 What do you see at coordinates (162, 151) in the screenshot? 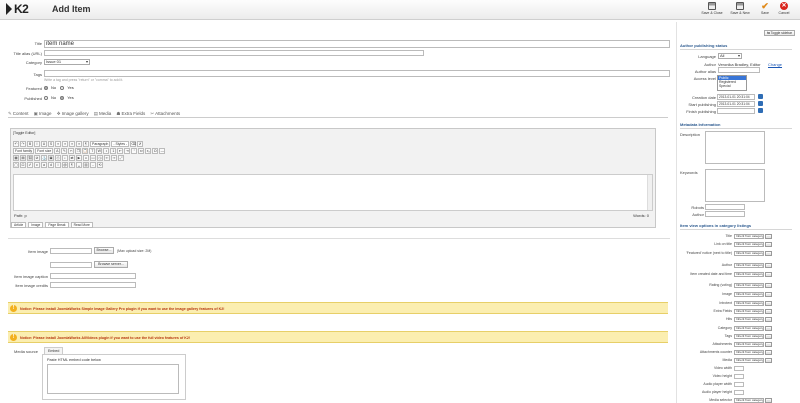
I see `horizontal-rule-icon: —` at bounding box center [162, 151].